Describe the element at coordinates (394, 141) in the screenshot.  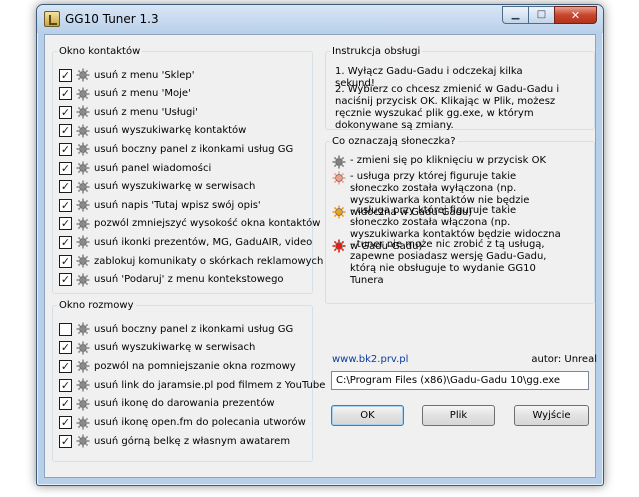
I see `sun-legend-title: Co oznaczają słoneczka?` at that location.